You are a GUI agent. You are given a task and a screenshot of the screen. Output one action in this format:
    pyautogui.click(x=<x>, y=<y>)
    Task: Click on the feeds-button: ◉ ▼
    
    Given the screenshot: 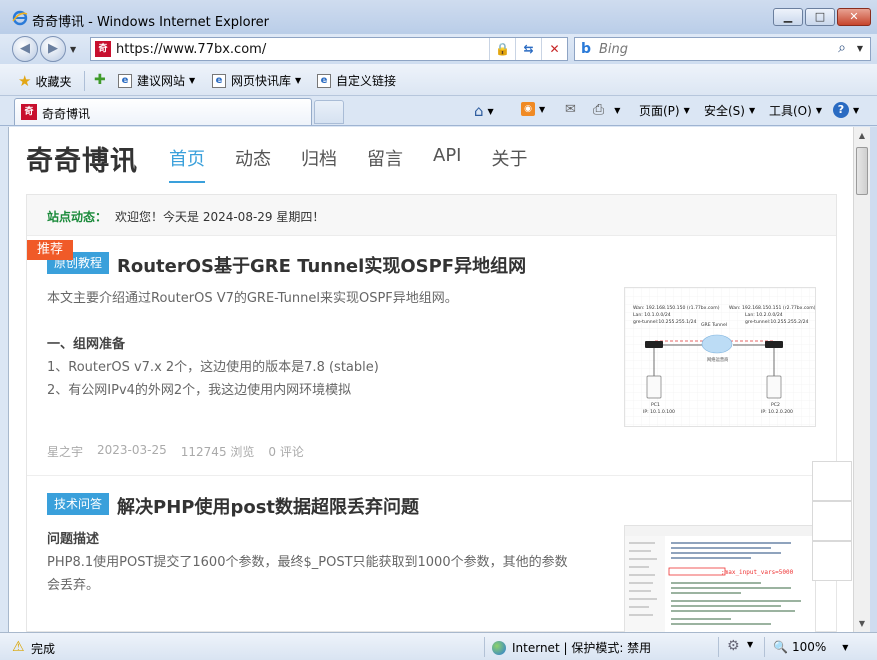 What is the action you would take?
    pyautogui.click(x=533, y=109)
    